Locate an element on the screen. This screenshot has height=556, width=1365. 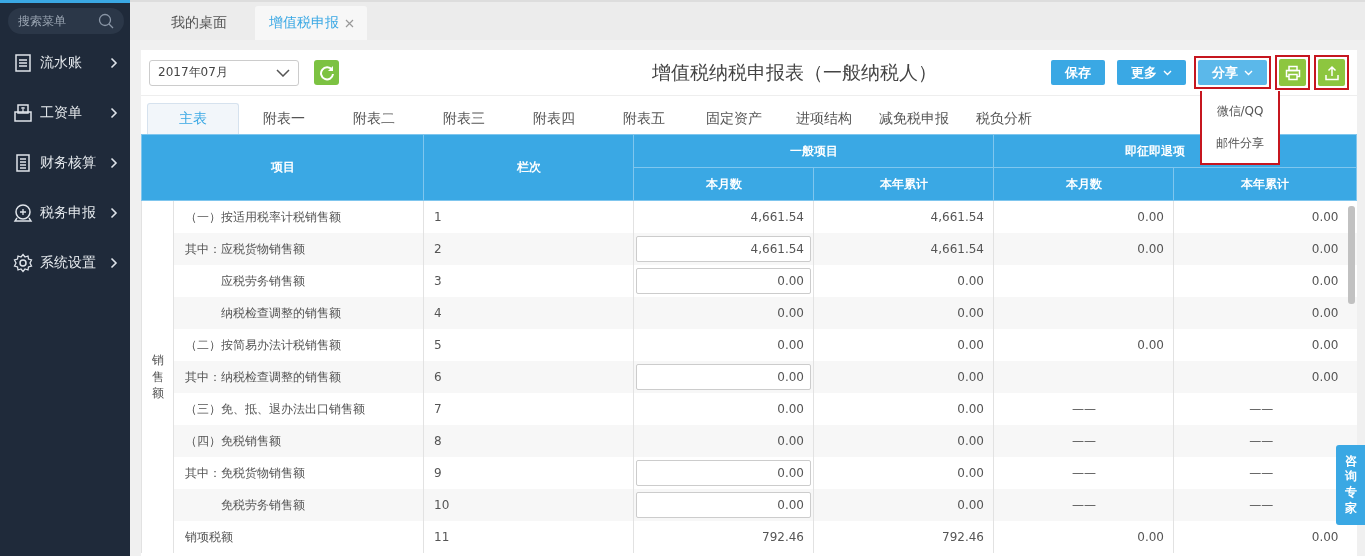
sidebar-item: 工资单 is located at coordinates (65, 113).